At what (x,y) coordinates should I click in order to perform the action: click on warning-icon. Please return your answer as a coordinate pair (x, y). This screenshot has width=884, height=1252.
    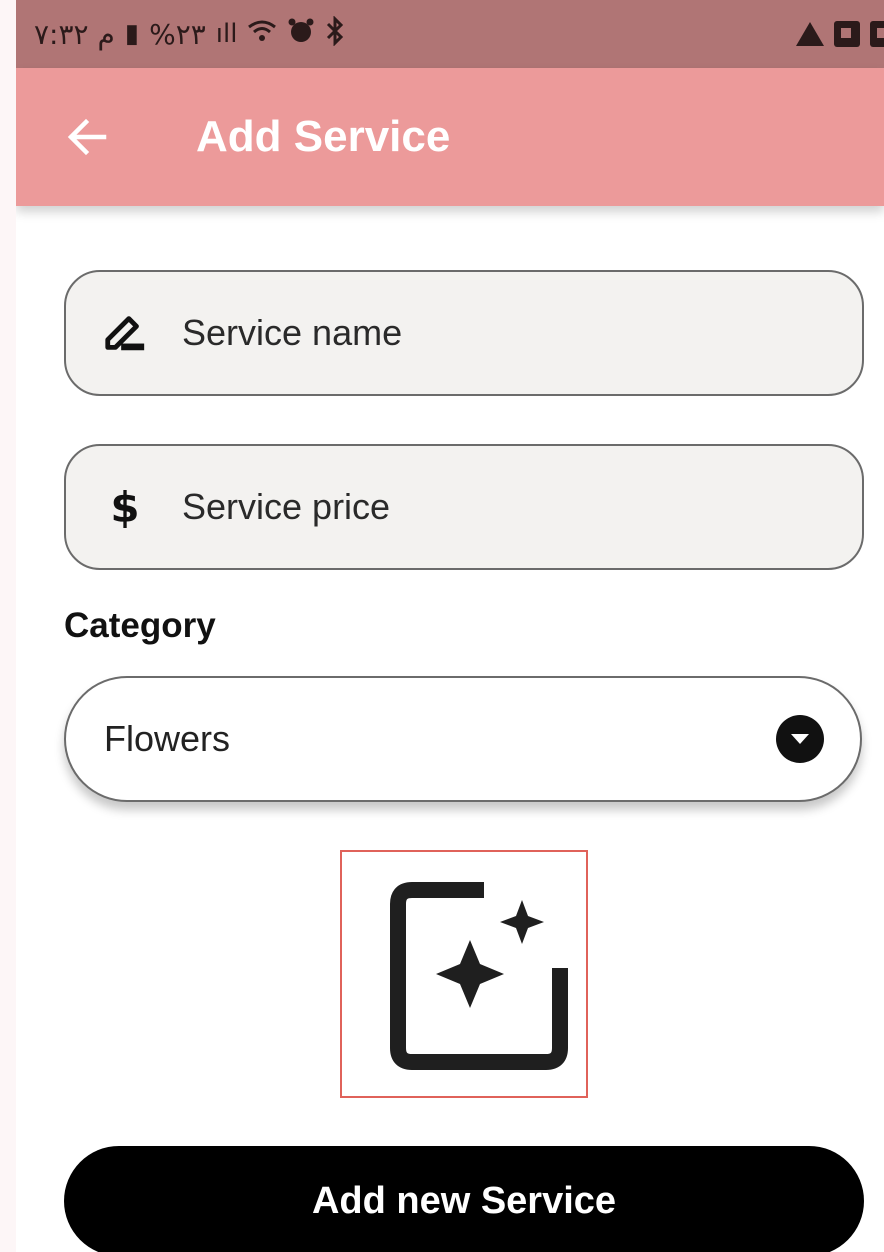
    Looking at the image, I should click on (810, 34).